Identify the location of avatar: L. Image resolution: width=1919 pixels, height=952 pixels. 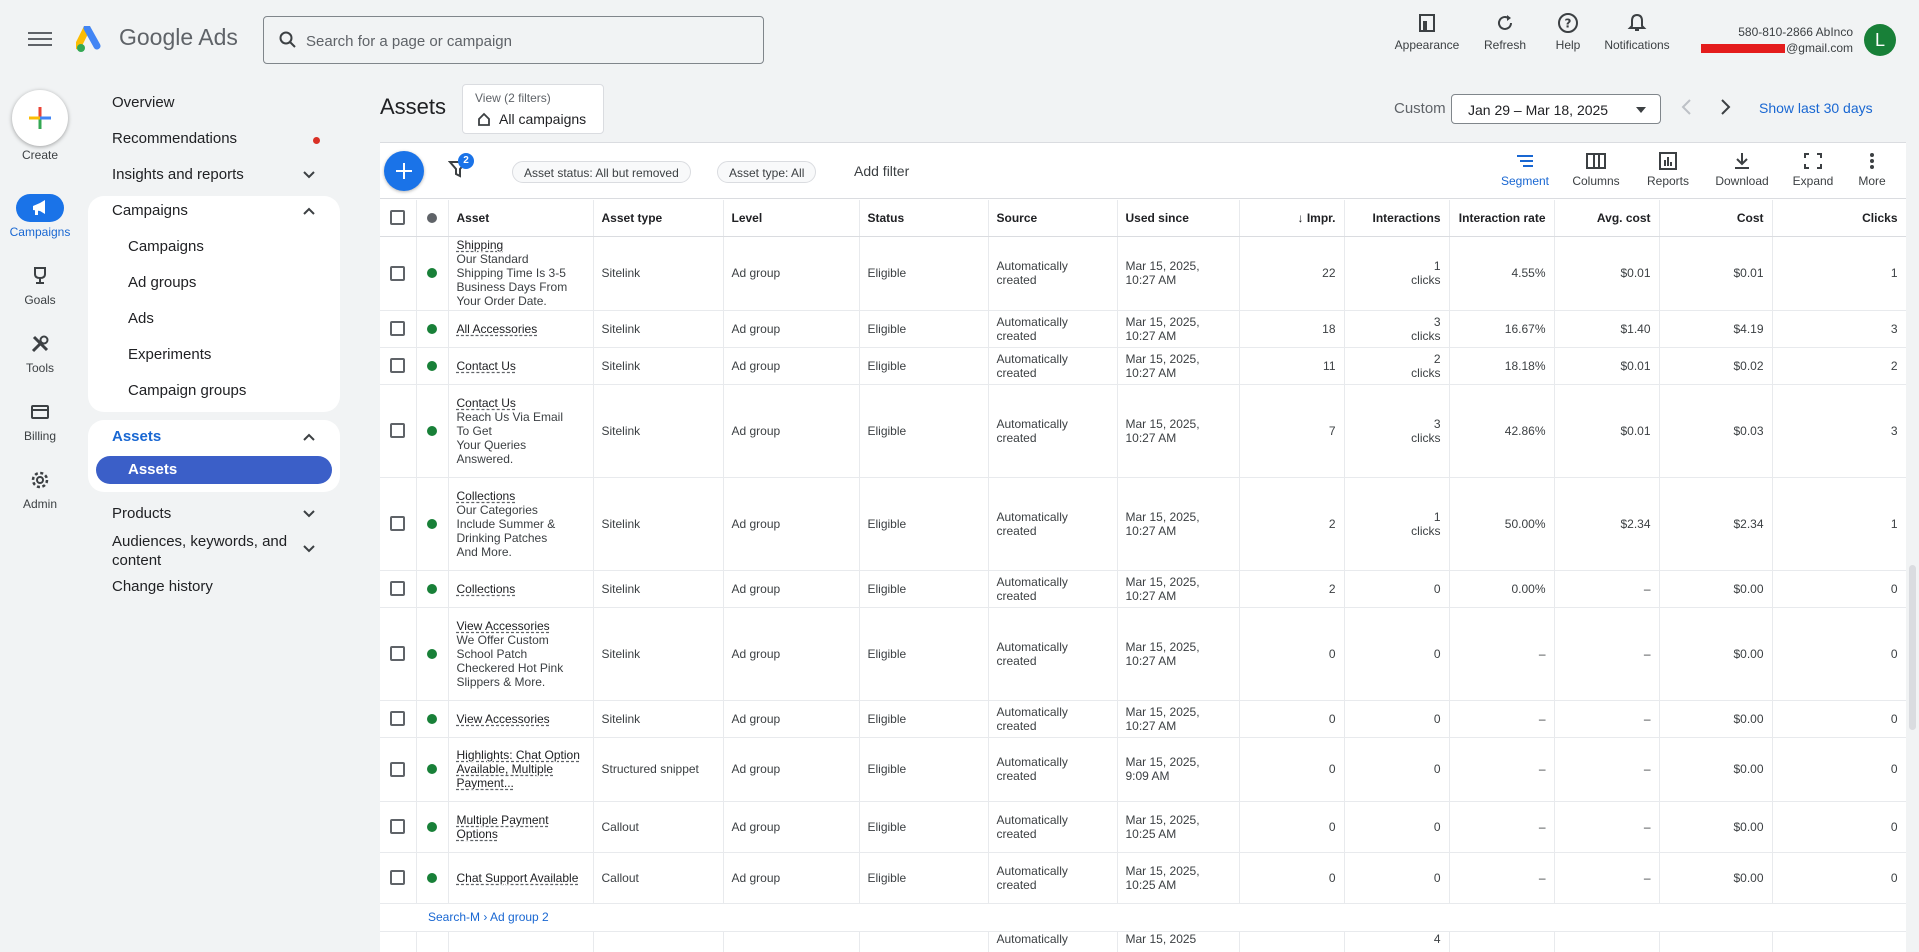
(1880, 40).